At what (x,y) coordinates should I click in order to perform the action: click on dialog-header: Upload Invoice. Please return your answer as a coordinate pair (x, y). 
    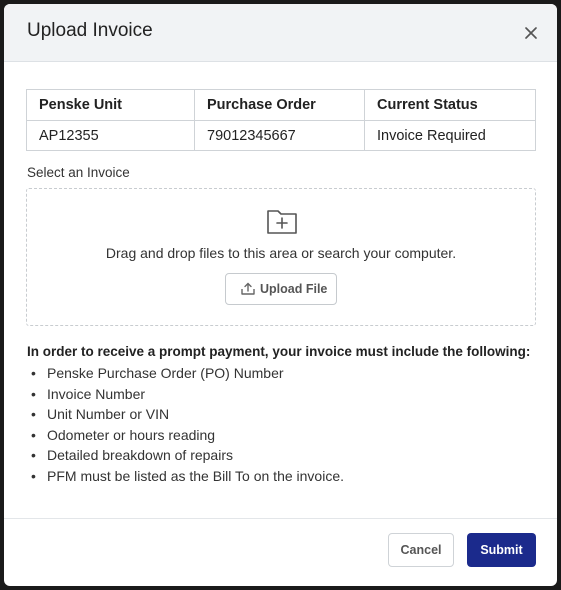
    Looking at the image, I should click on (280, 33).